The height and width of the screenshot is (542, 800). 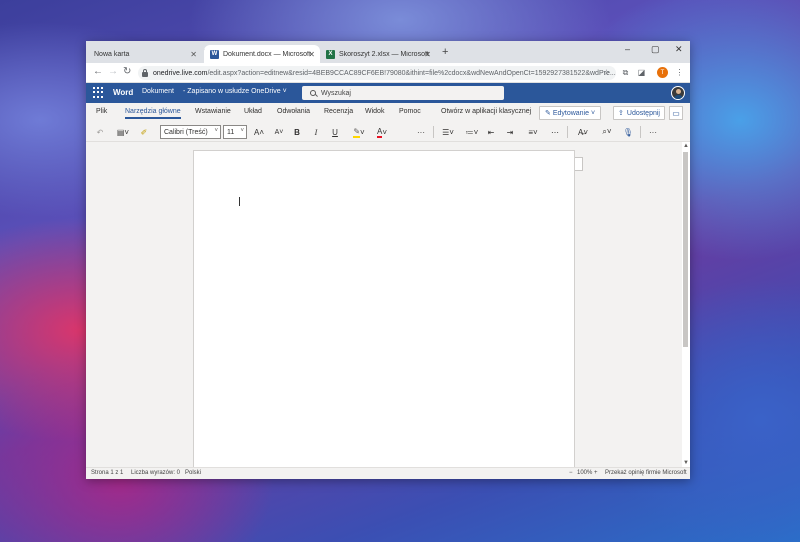 What do you see at coordinates (384, 54) in the screenshot?
I see `tab-title: Skoroszyt 2.xlsx — Microsoft Exc` at bounding box center [384, 54].